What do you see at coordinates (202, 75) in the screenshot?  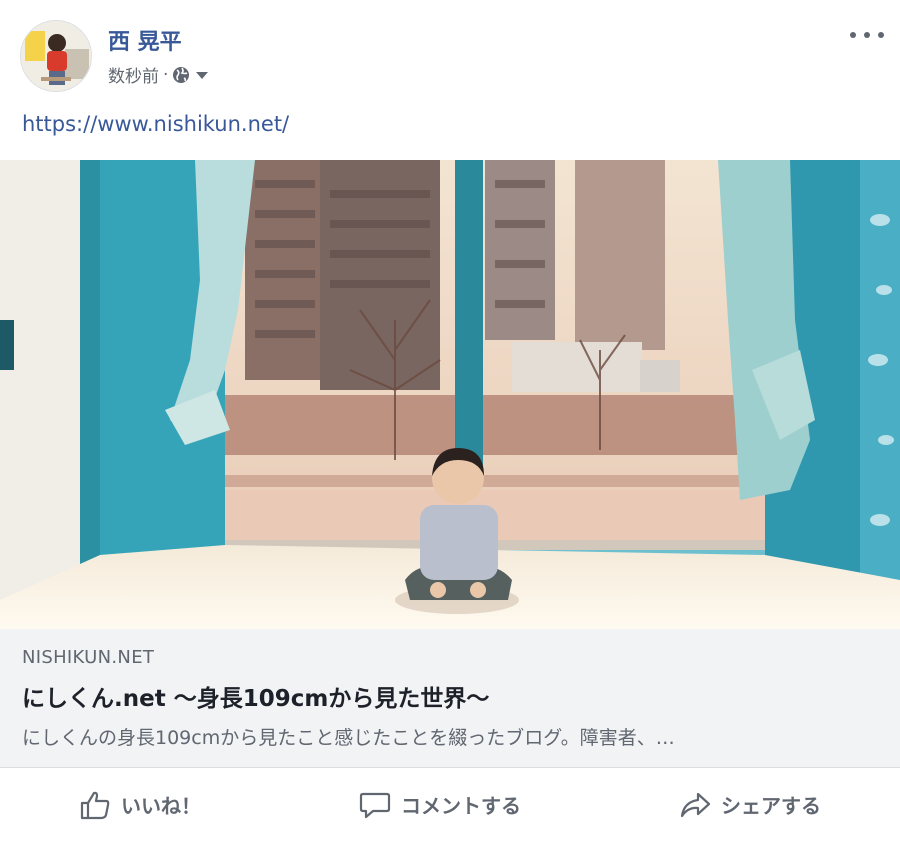 I see `caret-down-icon` at bounding box center [202, 75].